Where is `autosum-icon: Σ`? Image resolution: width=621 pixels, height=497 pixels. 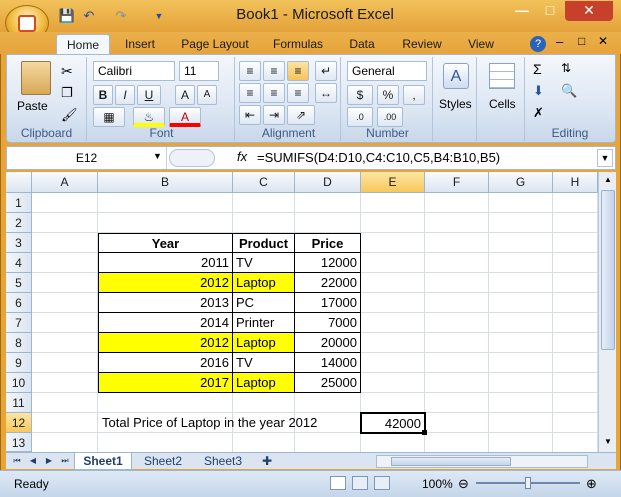 autosum-icon: Σ is located at coordinates (537, 69).